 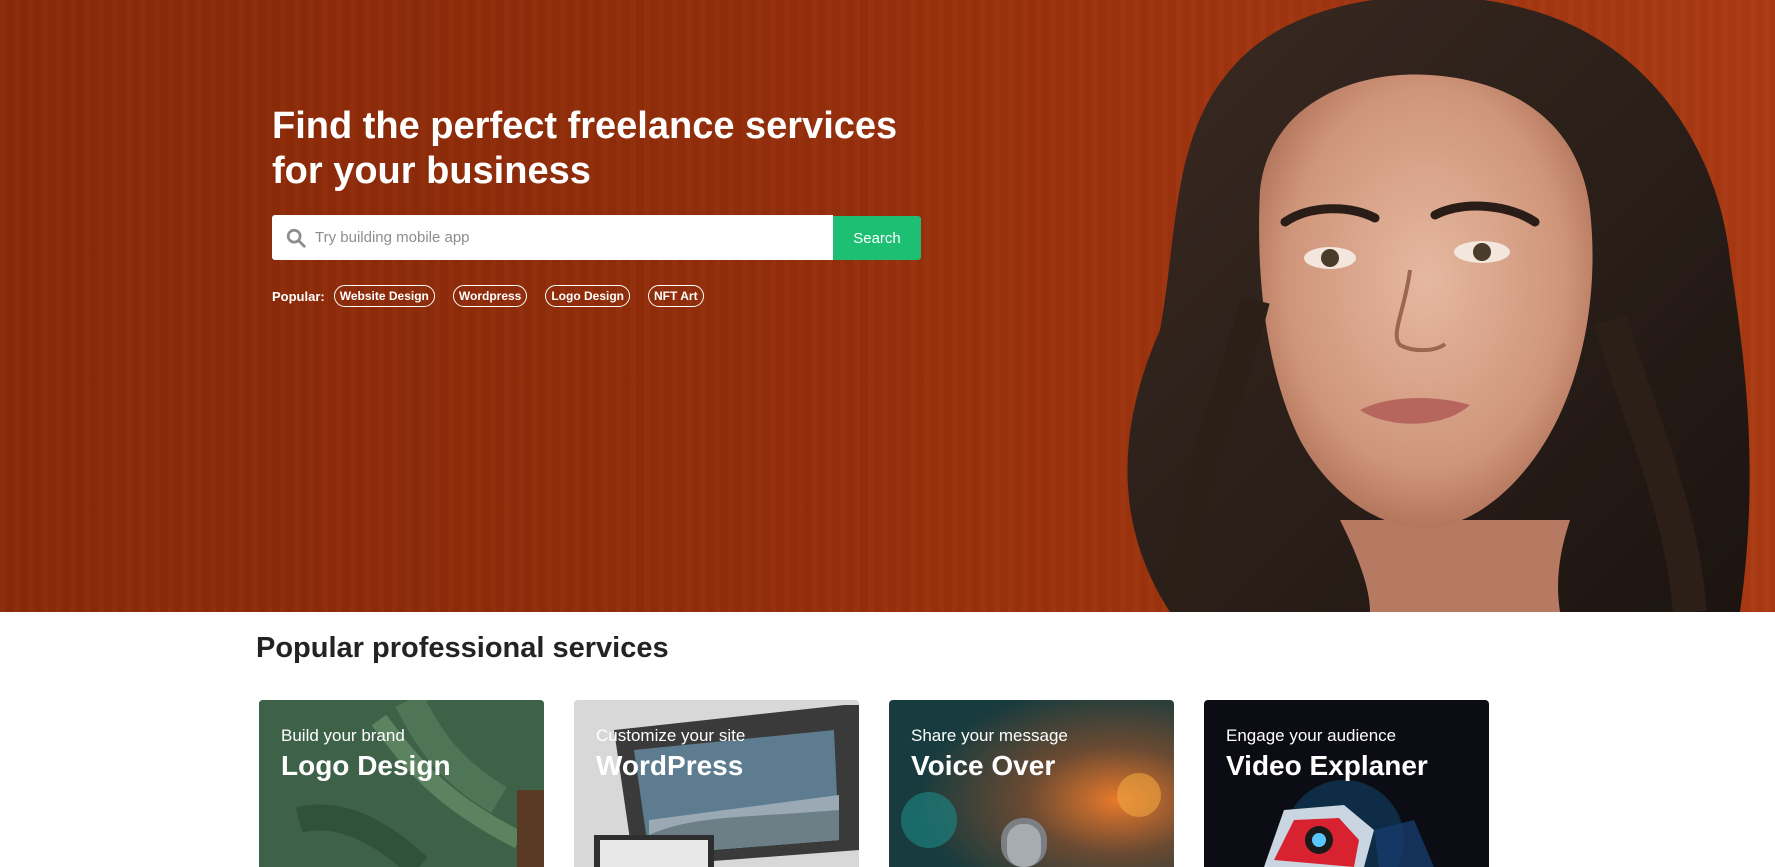 I want to click on service-card-wordpress: Customize your site WordPress, so click(x=716, y=783).